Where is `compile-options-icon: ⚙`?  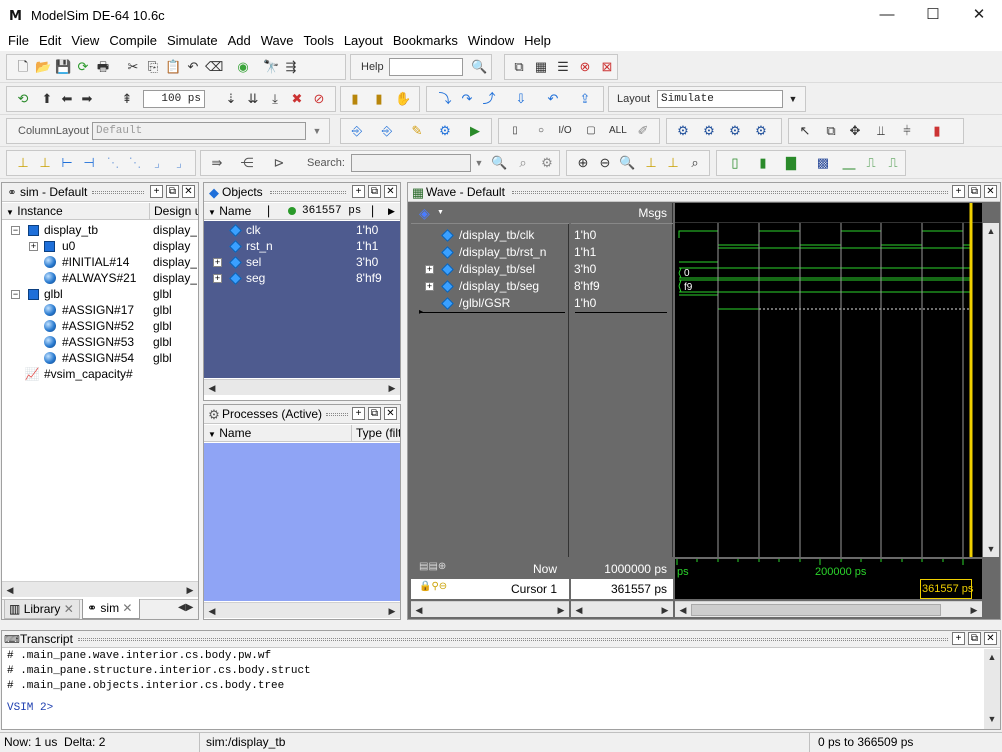
compile-options-icon: ⚙ is located at coordinates (445, 131).